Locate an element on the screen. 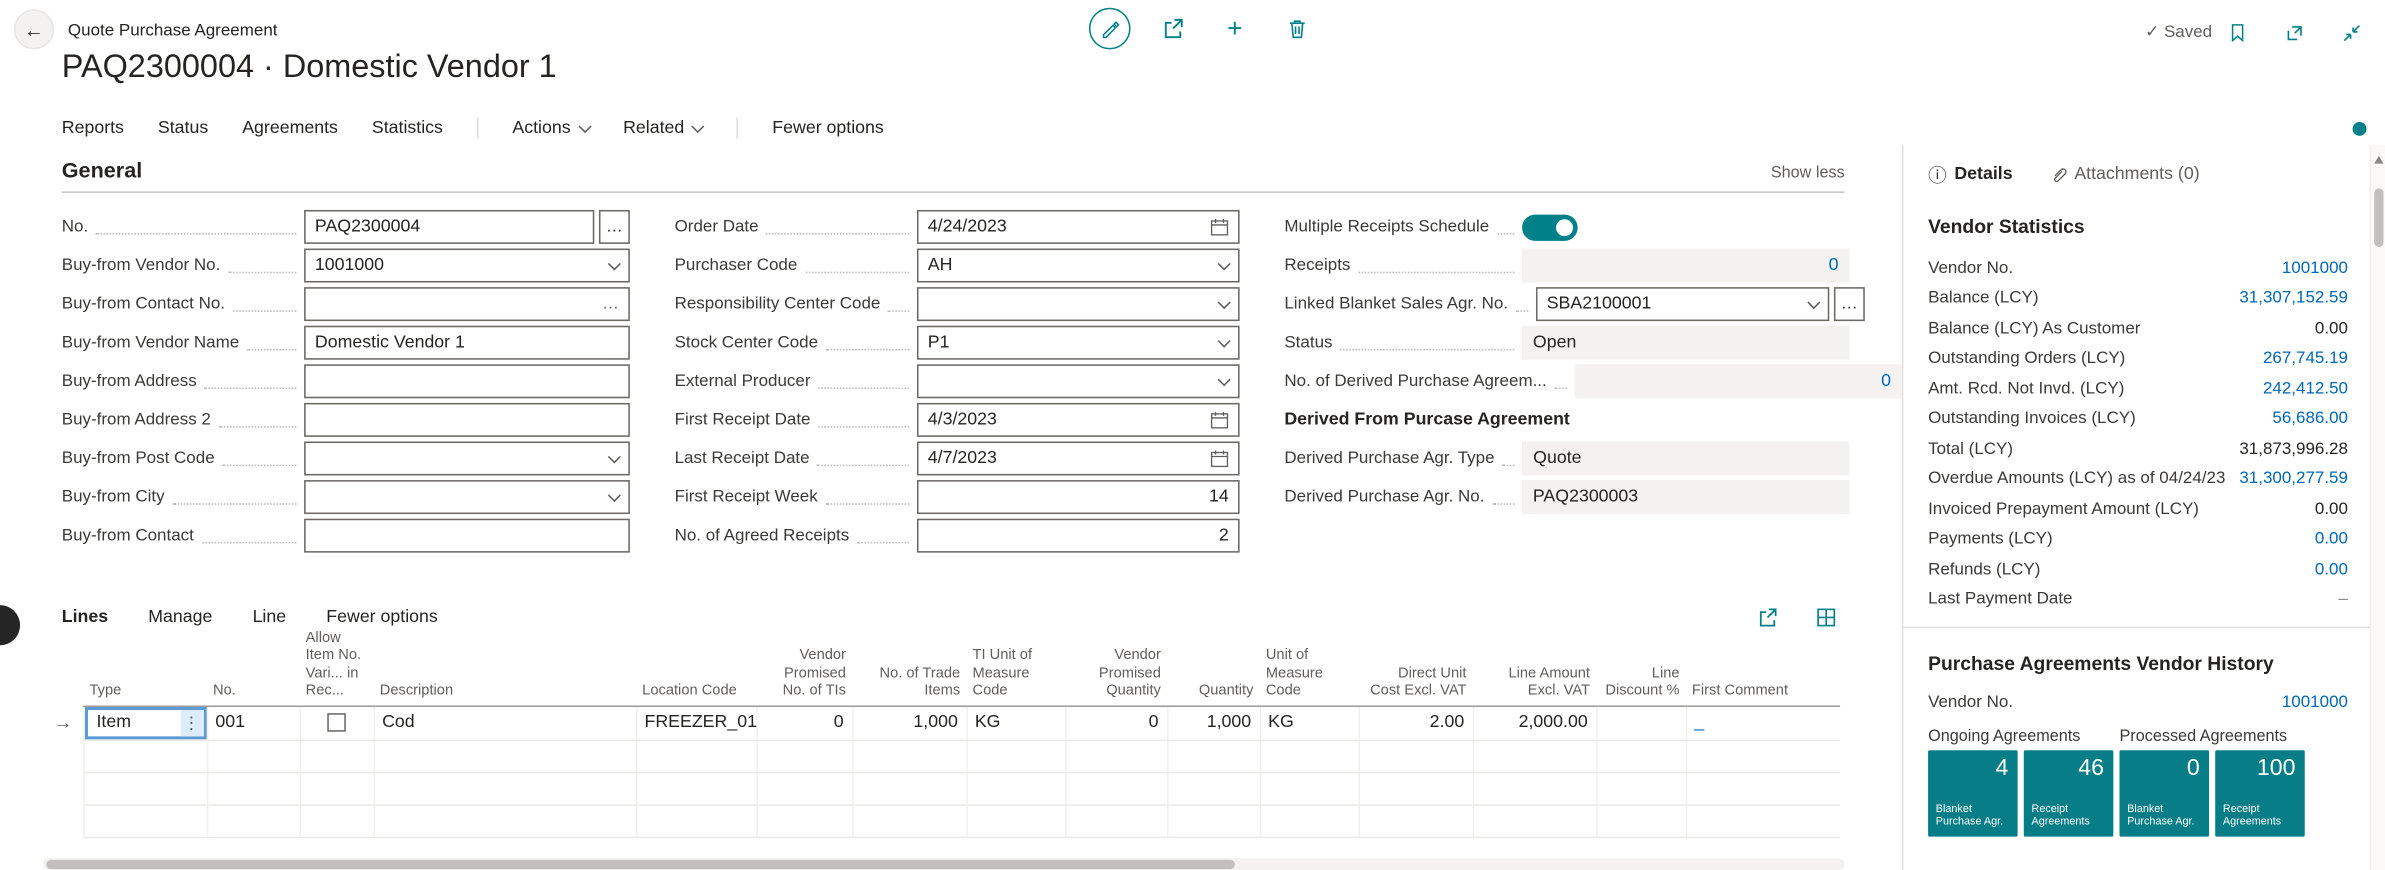 The image size is (2385, 870). collapse-button is located at coordinates (2351, 32).